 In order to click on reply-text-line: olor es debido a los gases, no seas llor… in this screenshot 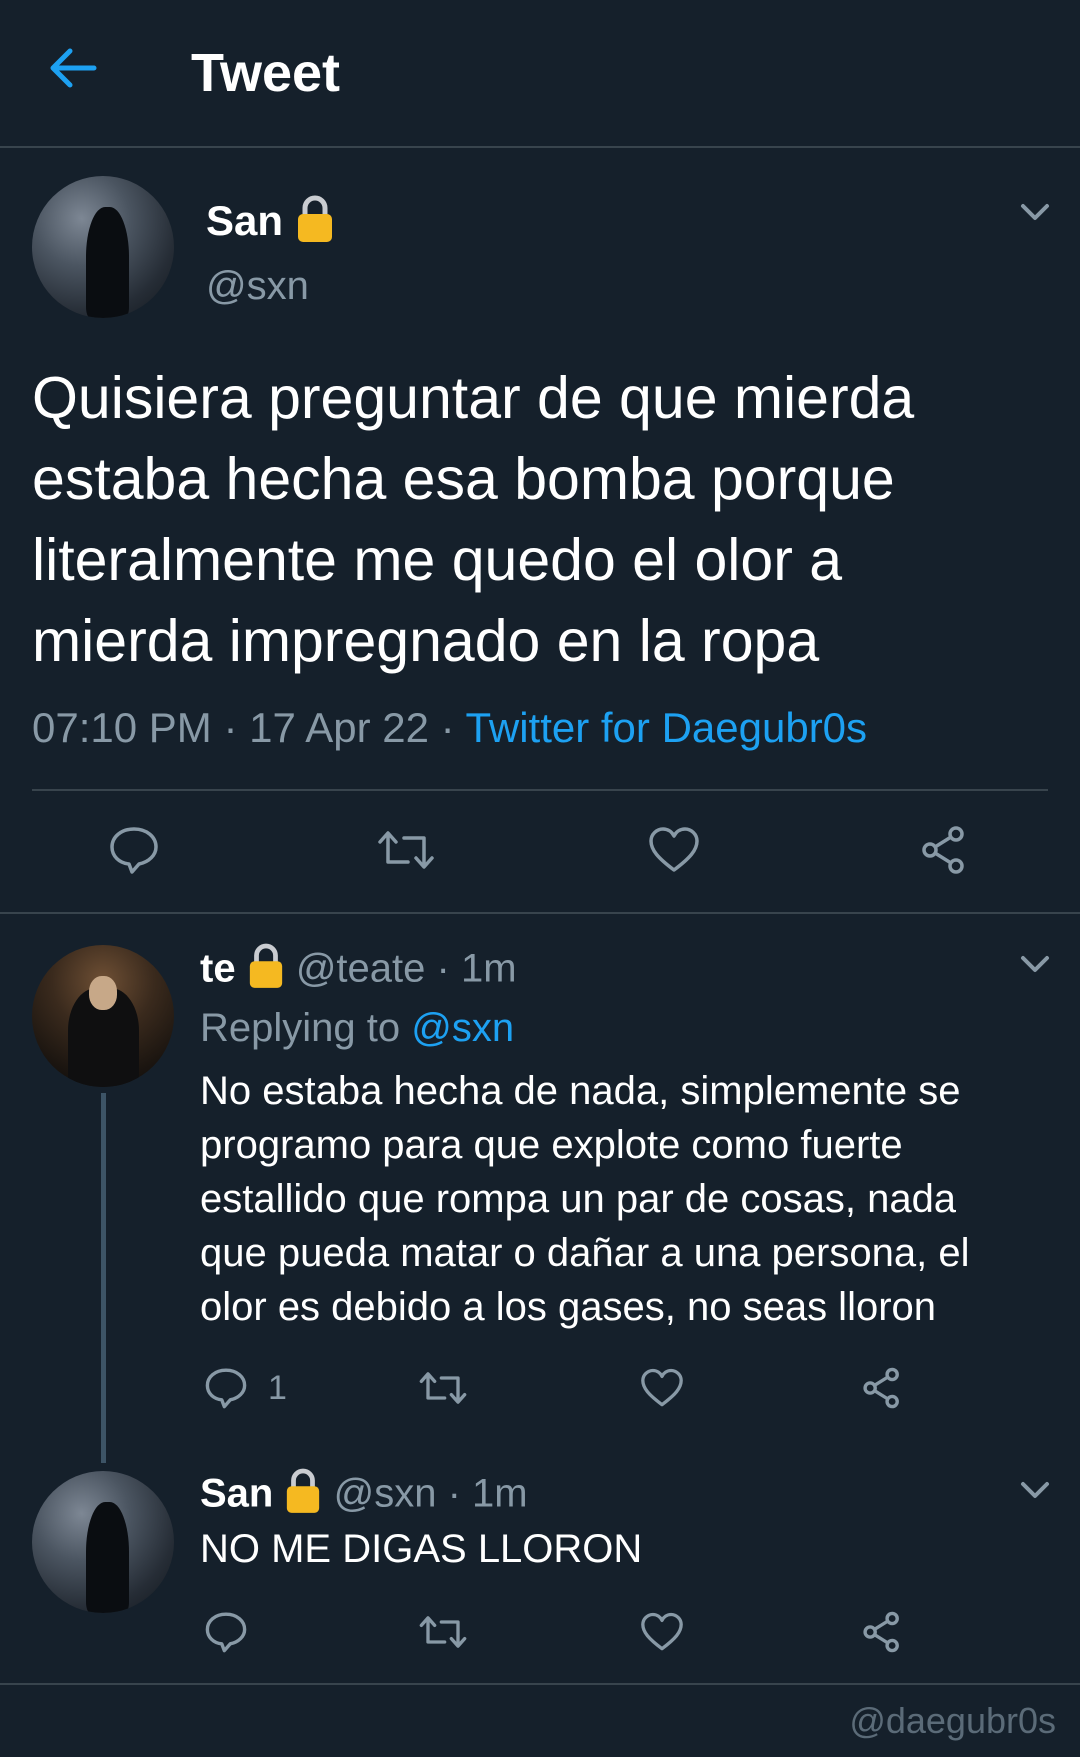, I will do `click(568, 1307)`.